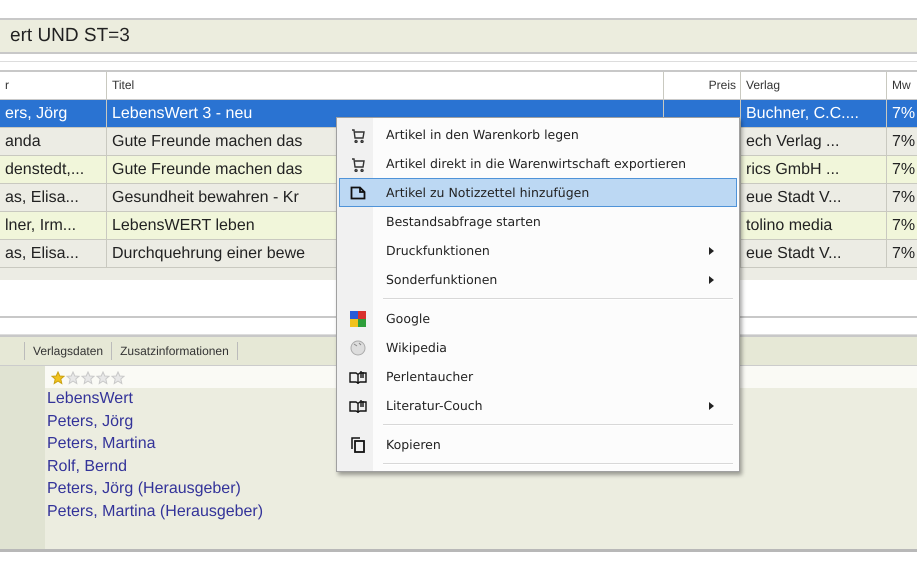 The height and width of the screenshot is (566, 917). What do you see at coordinates (182, 113) in the screenshot?
I see `table-cell: LebensWert 3 - neu` at bounding box center [182, 113].